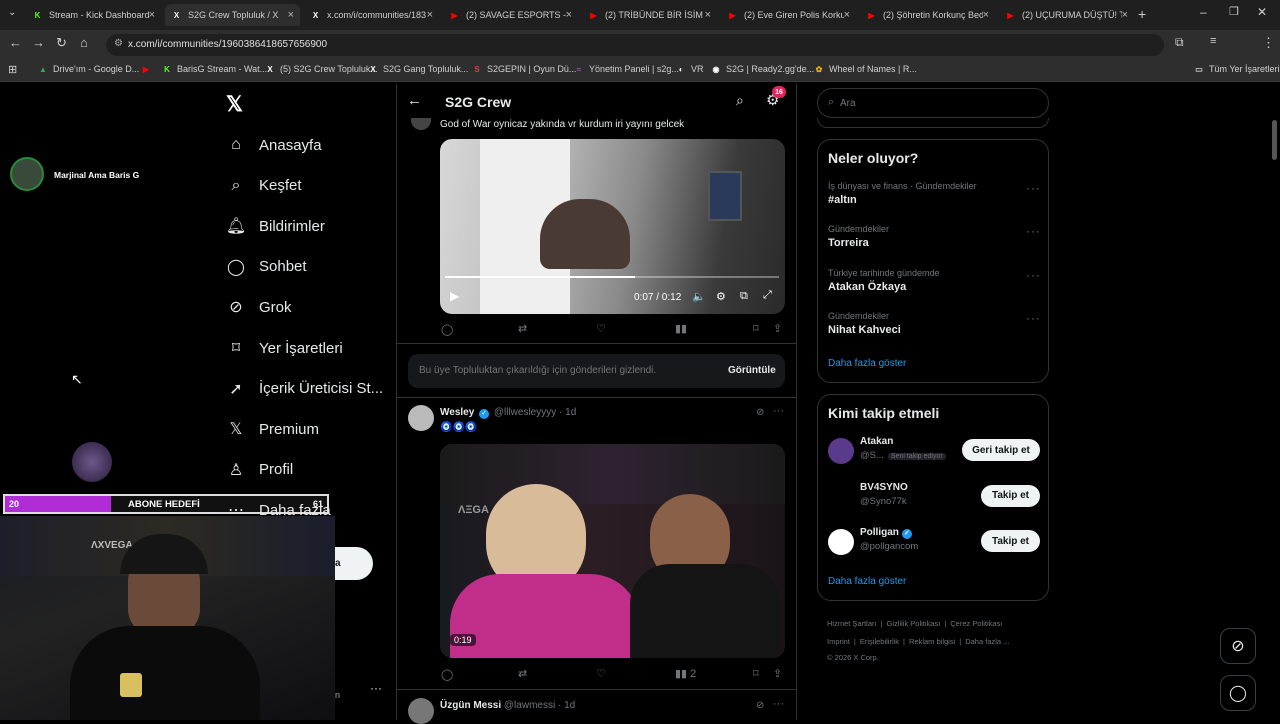  Describe the element at coordinates (1238, 693) in the screenshot. I see `messages-float-icon: ◯` at that location.